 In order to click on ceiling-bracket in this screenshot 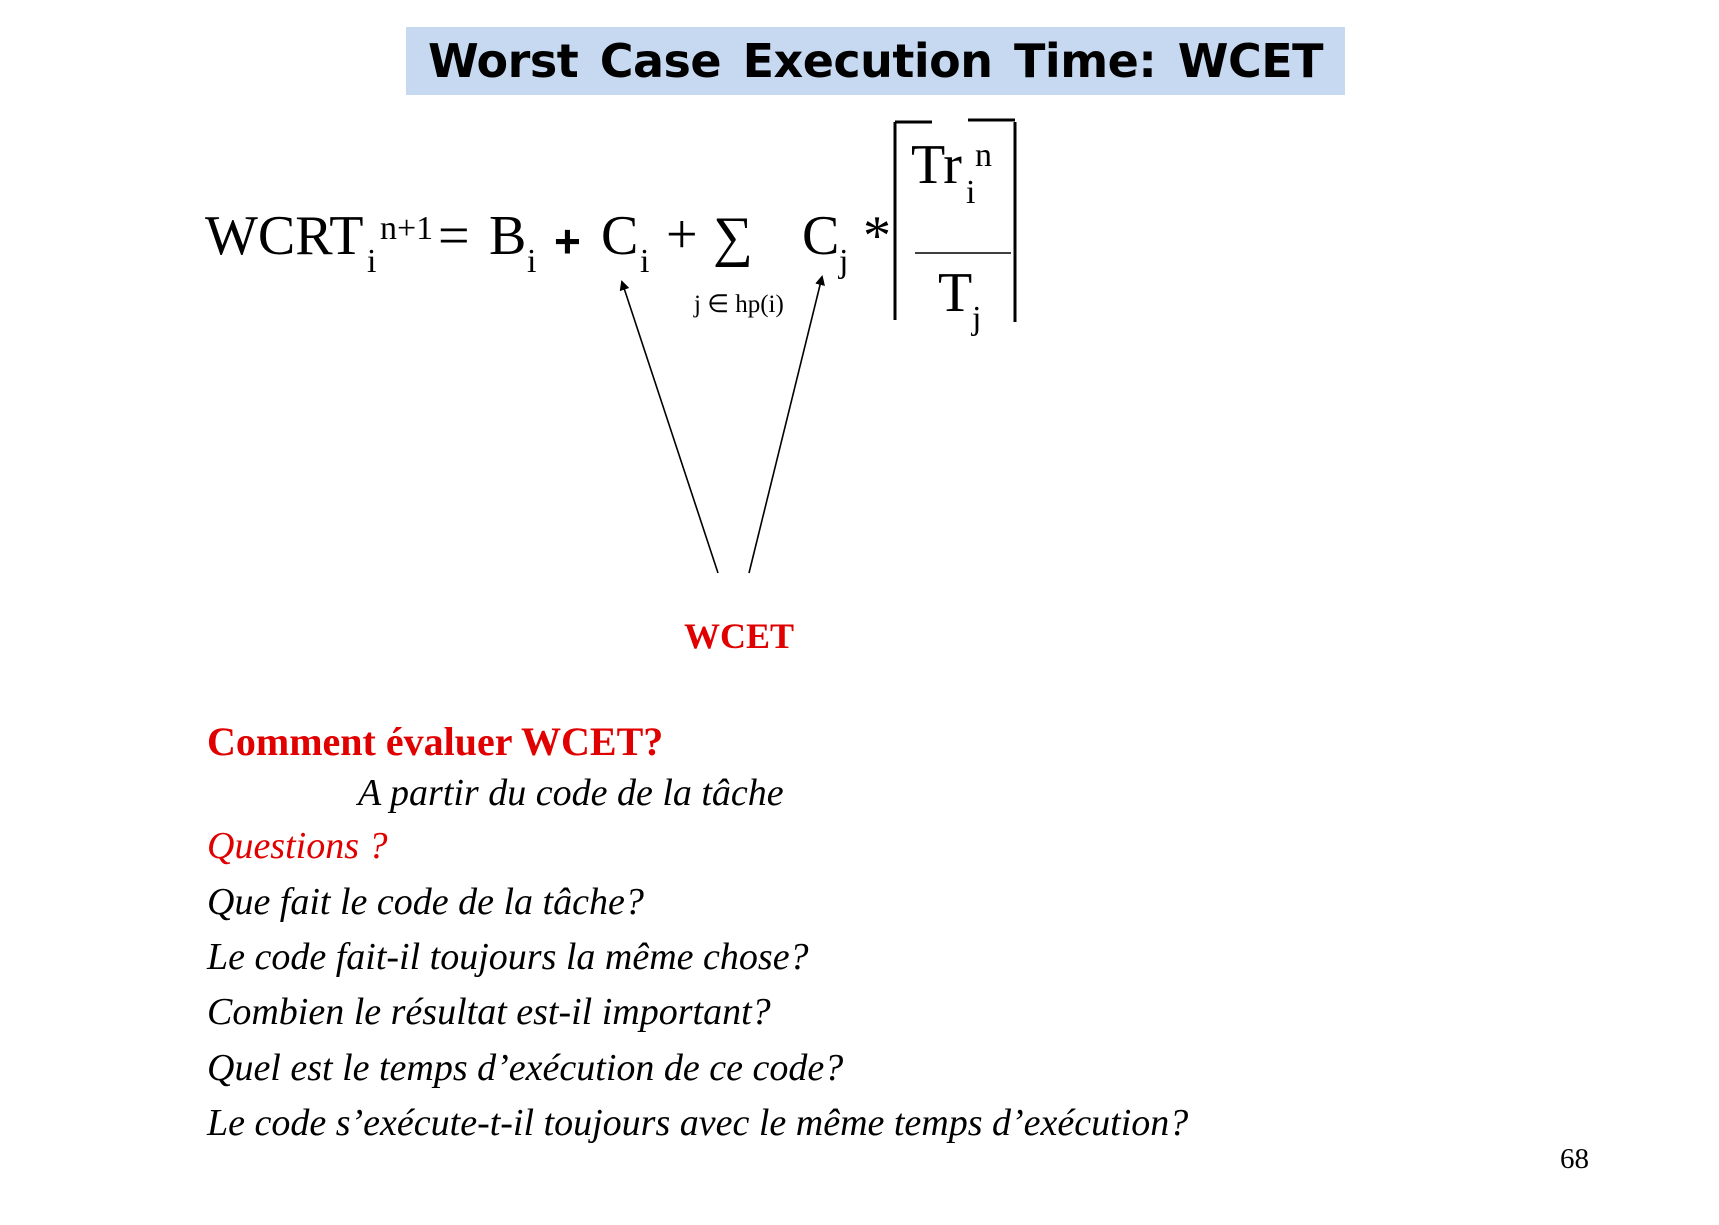, I will do `click(955, 220)`.